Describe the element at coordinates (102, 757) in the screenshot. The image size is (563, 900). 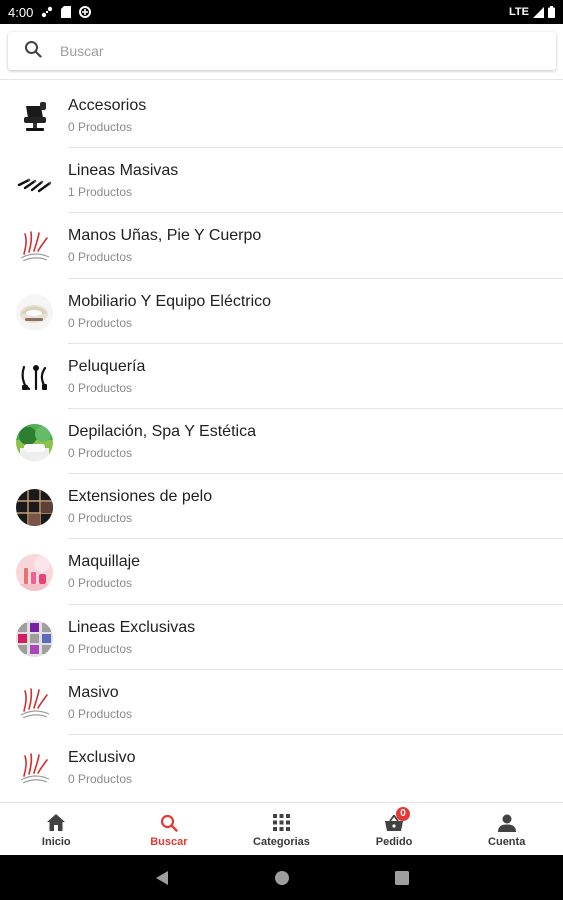
I see `category-name: Exclusivo` at that location.